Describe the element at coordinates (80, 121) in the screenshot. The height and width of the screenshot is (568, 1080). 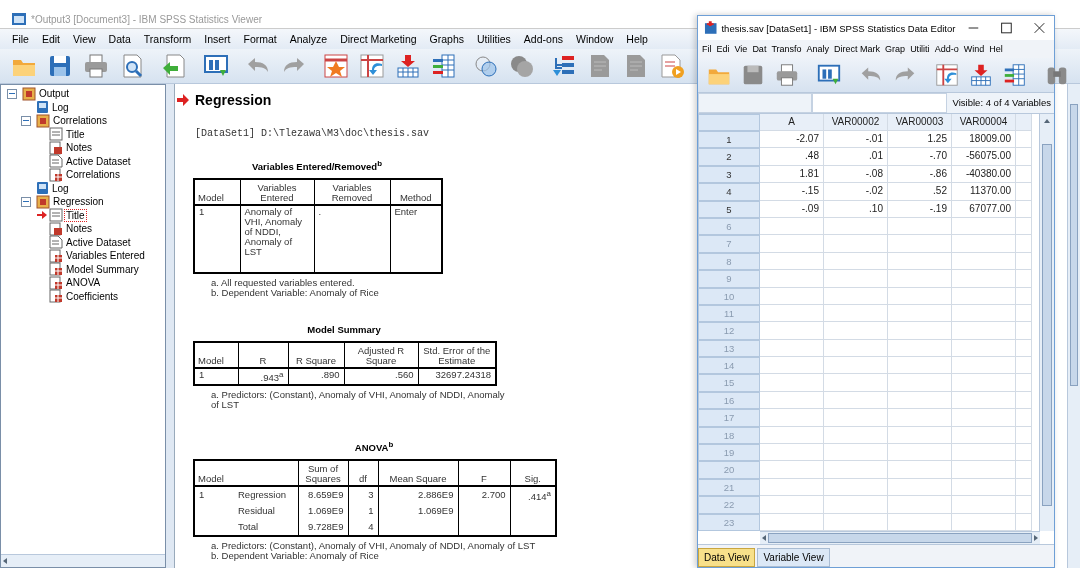
I see `outline-item: Correlations` at that location.